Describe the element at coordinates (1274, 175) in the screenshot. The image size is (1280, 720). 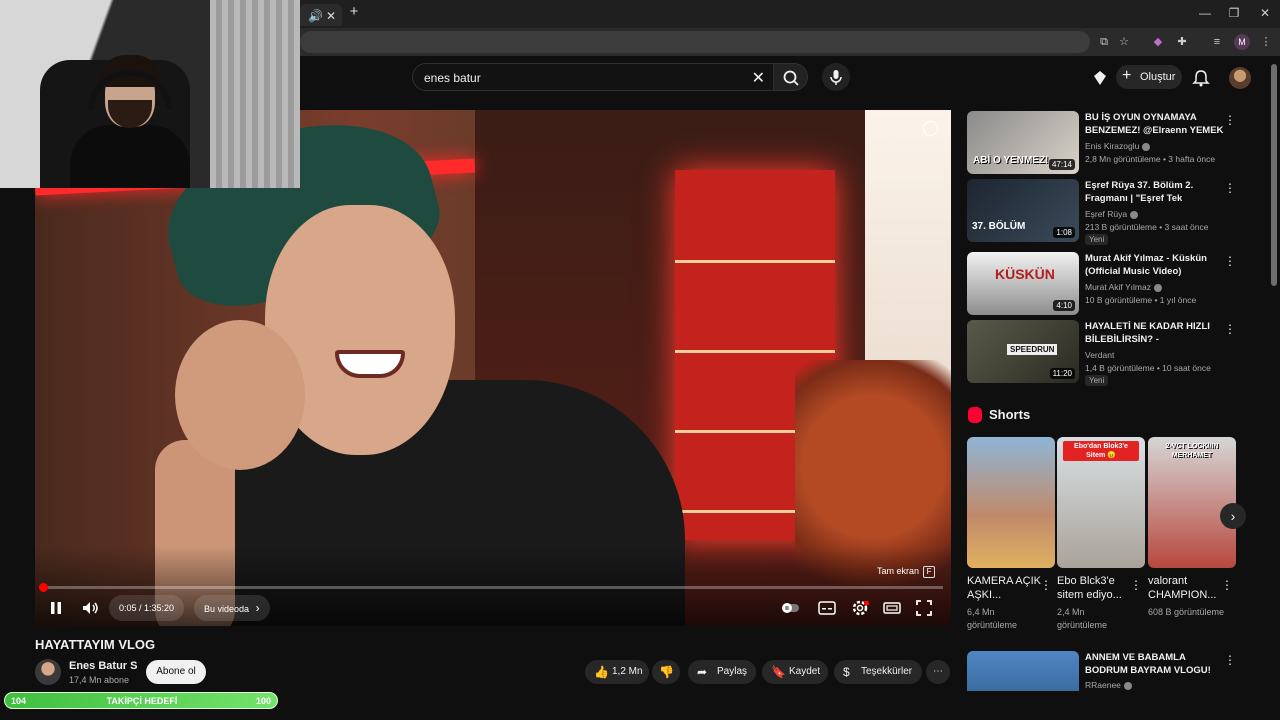
I see `page-scrollbar` at that location.